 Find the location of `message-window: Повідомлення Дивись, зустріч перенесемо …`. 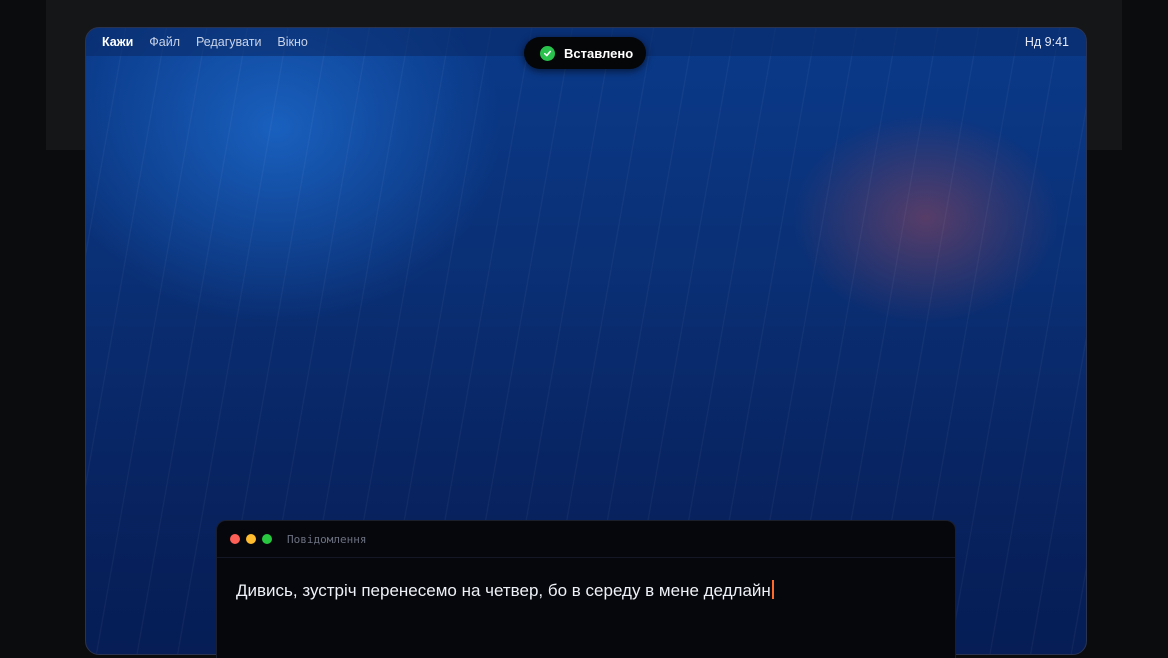

message-window: Повідомлення Дивись, зустріч перенесемо … is located at coordinates (586, 589).